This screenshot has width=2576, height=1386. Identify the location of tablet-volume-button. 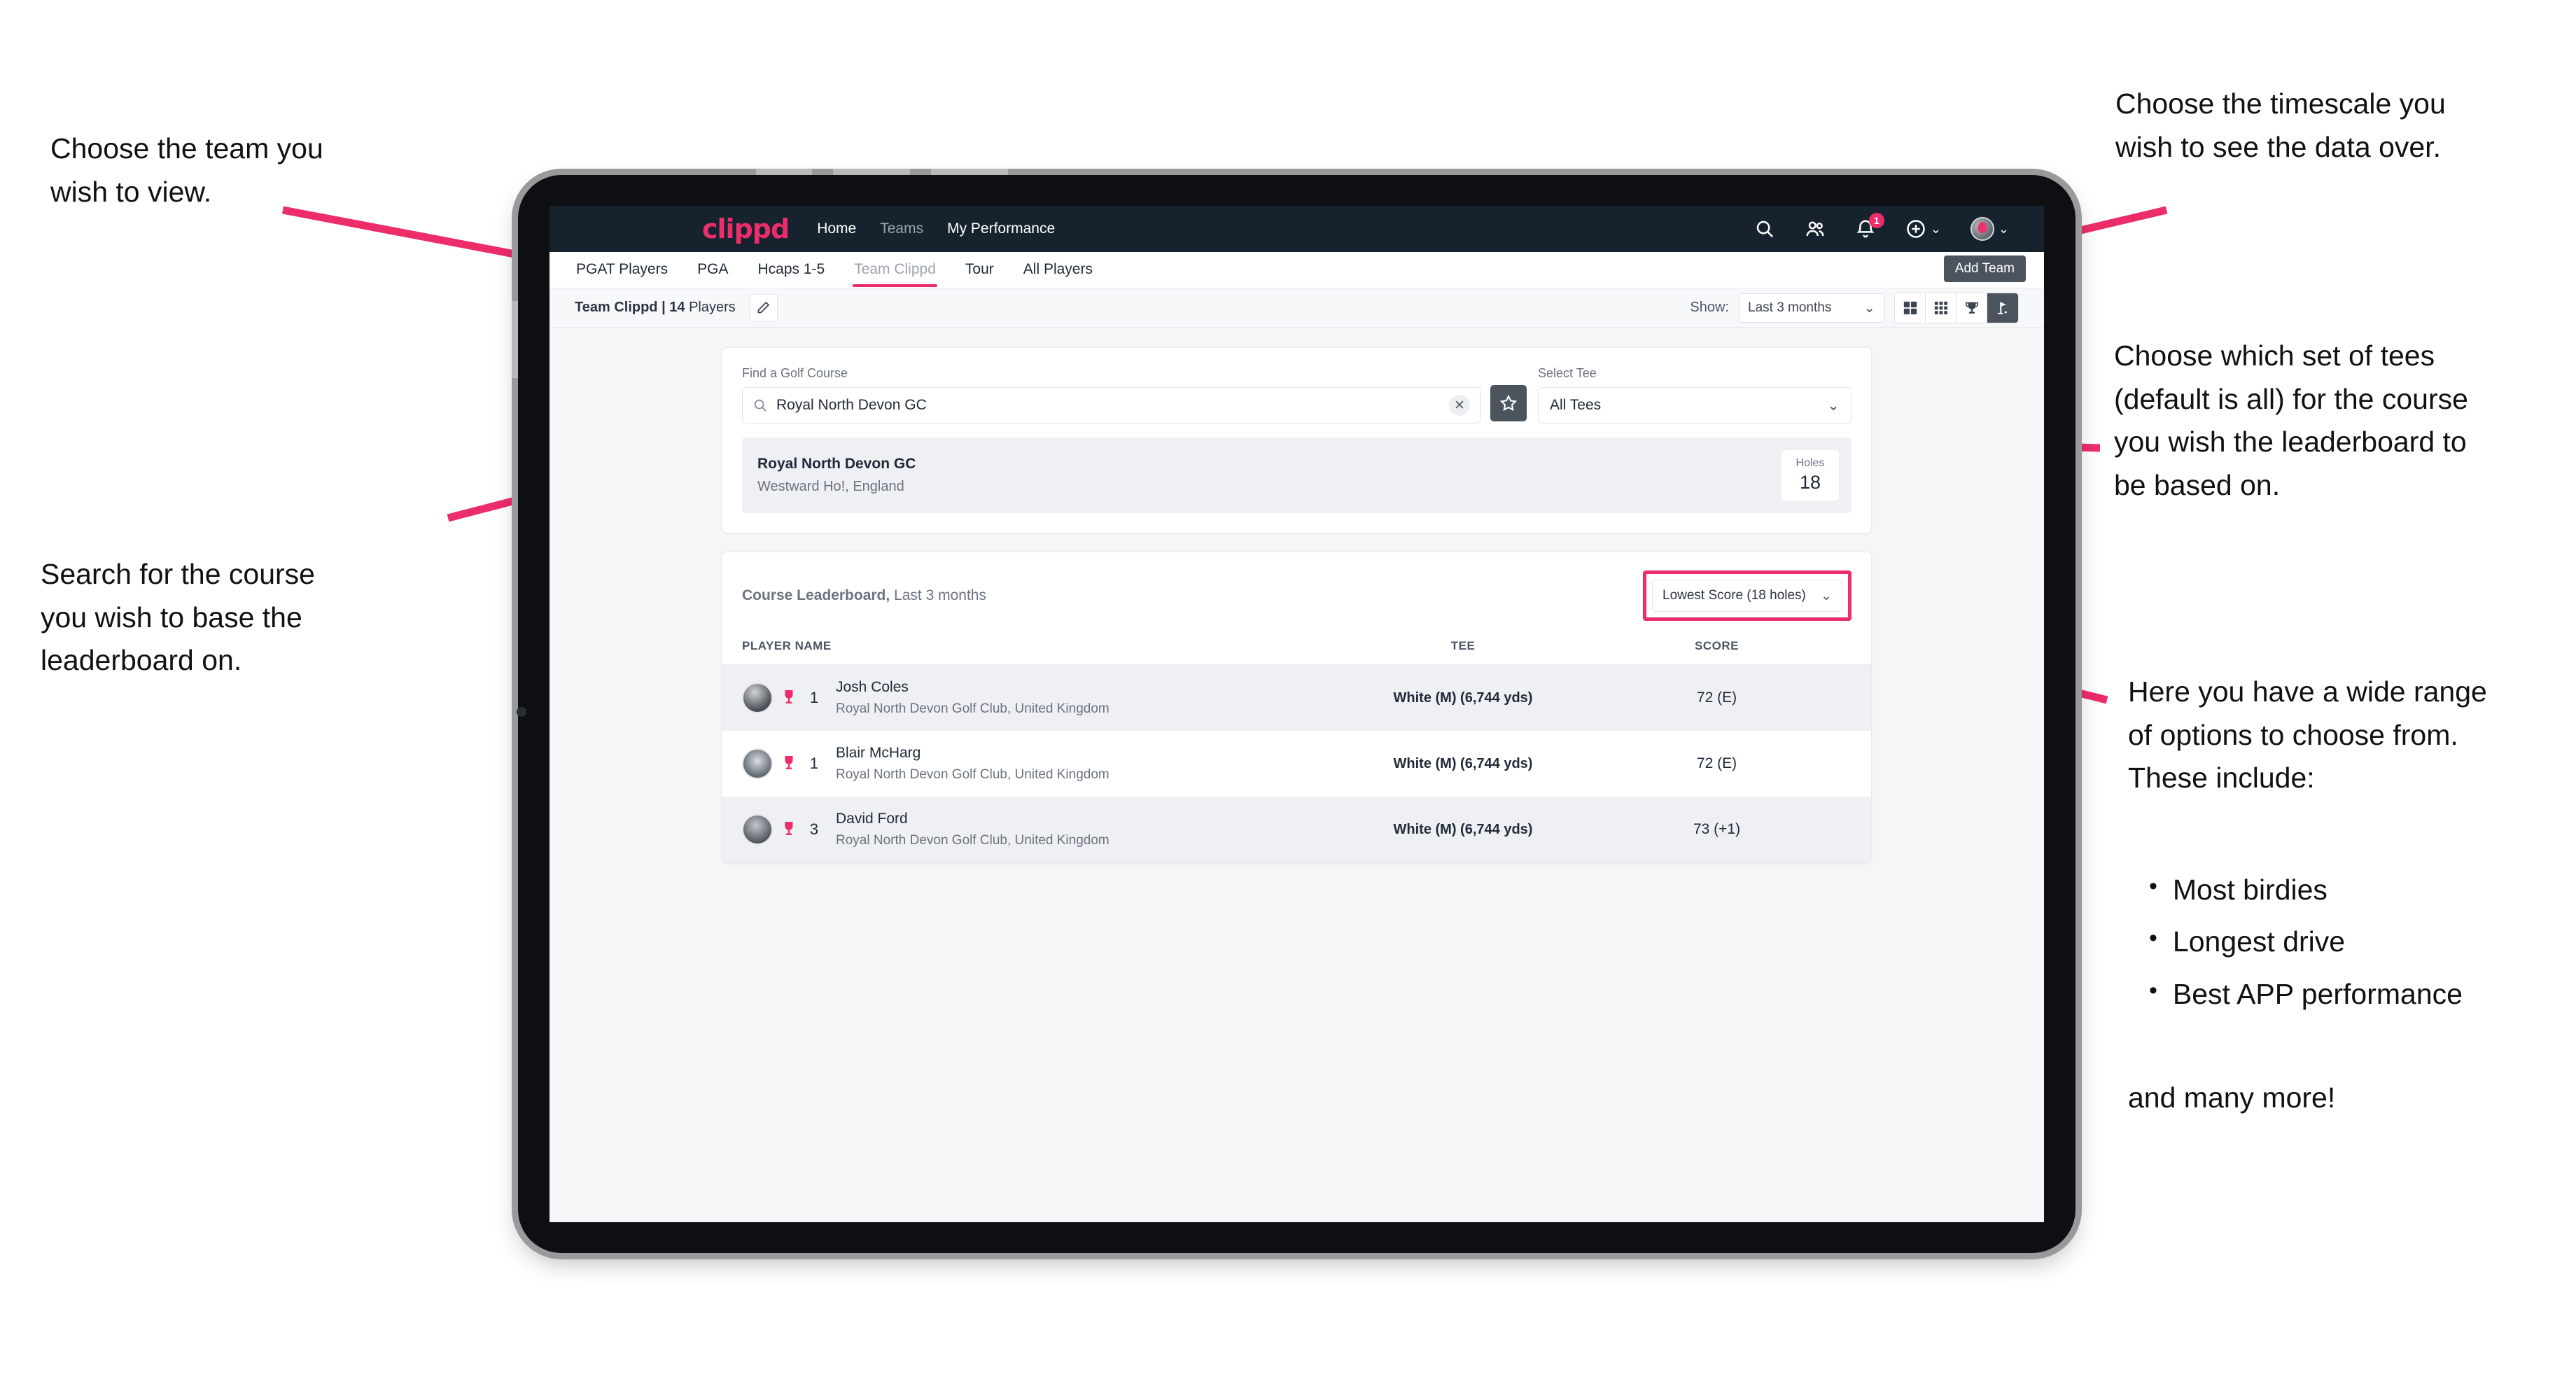
(515, 339).